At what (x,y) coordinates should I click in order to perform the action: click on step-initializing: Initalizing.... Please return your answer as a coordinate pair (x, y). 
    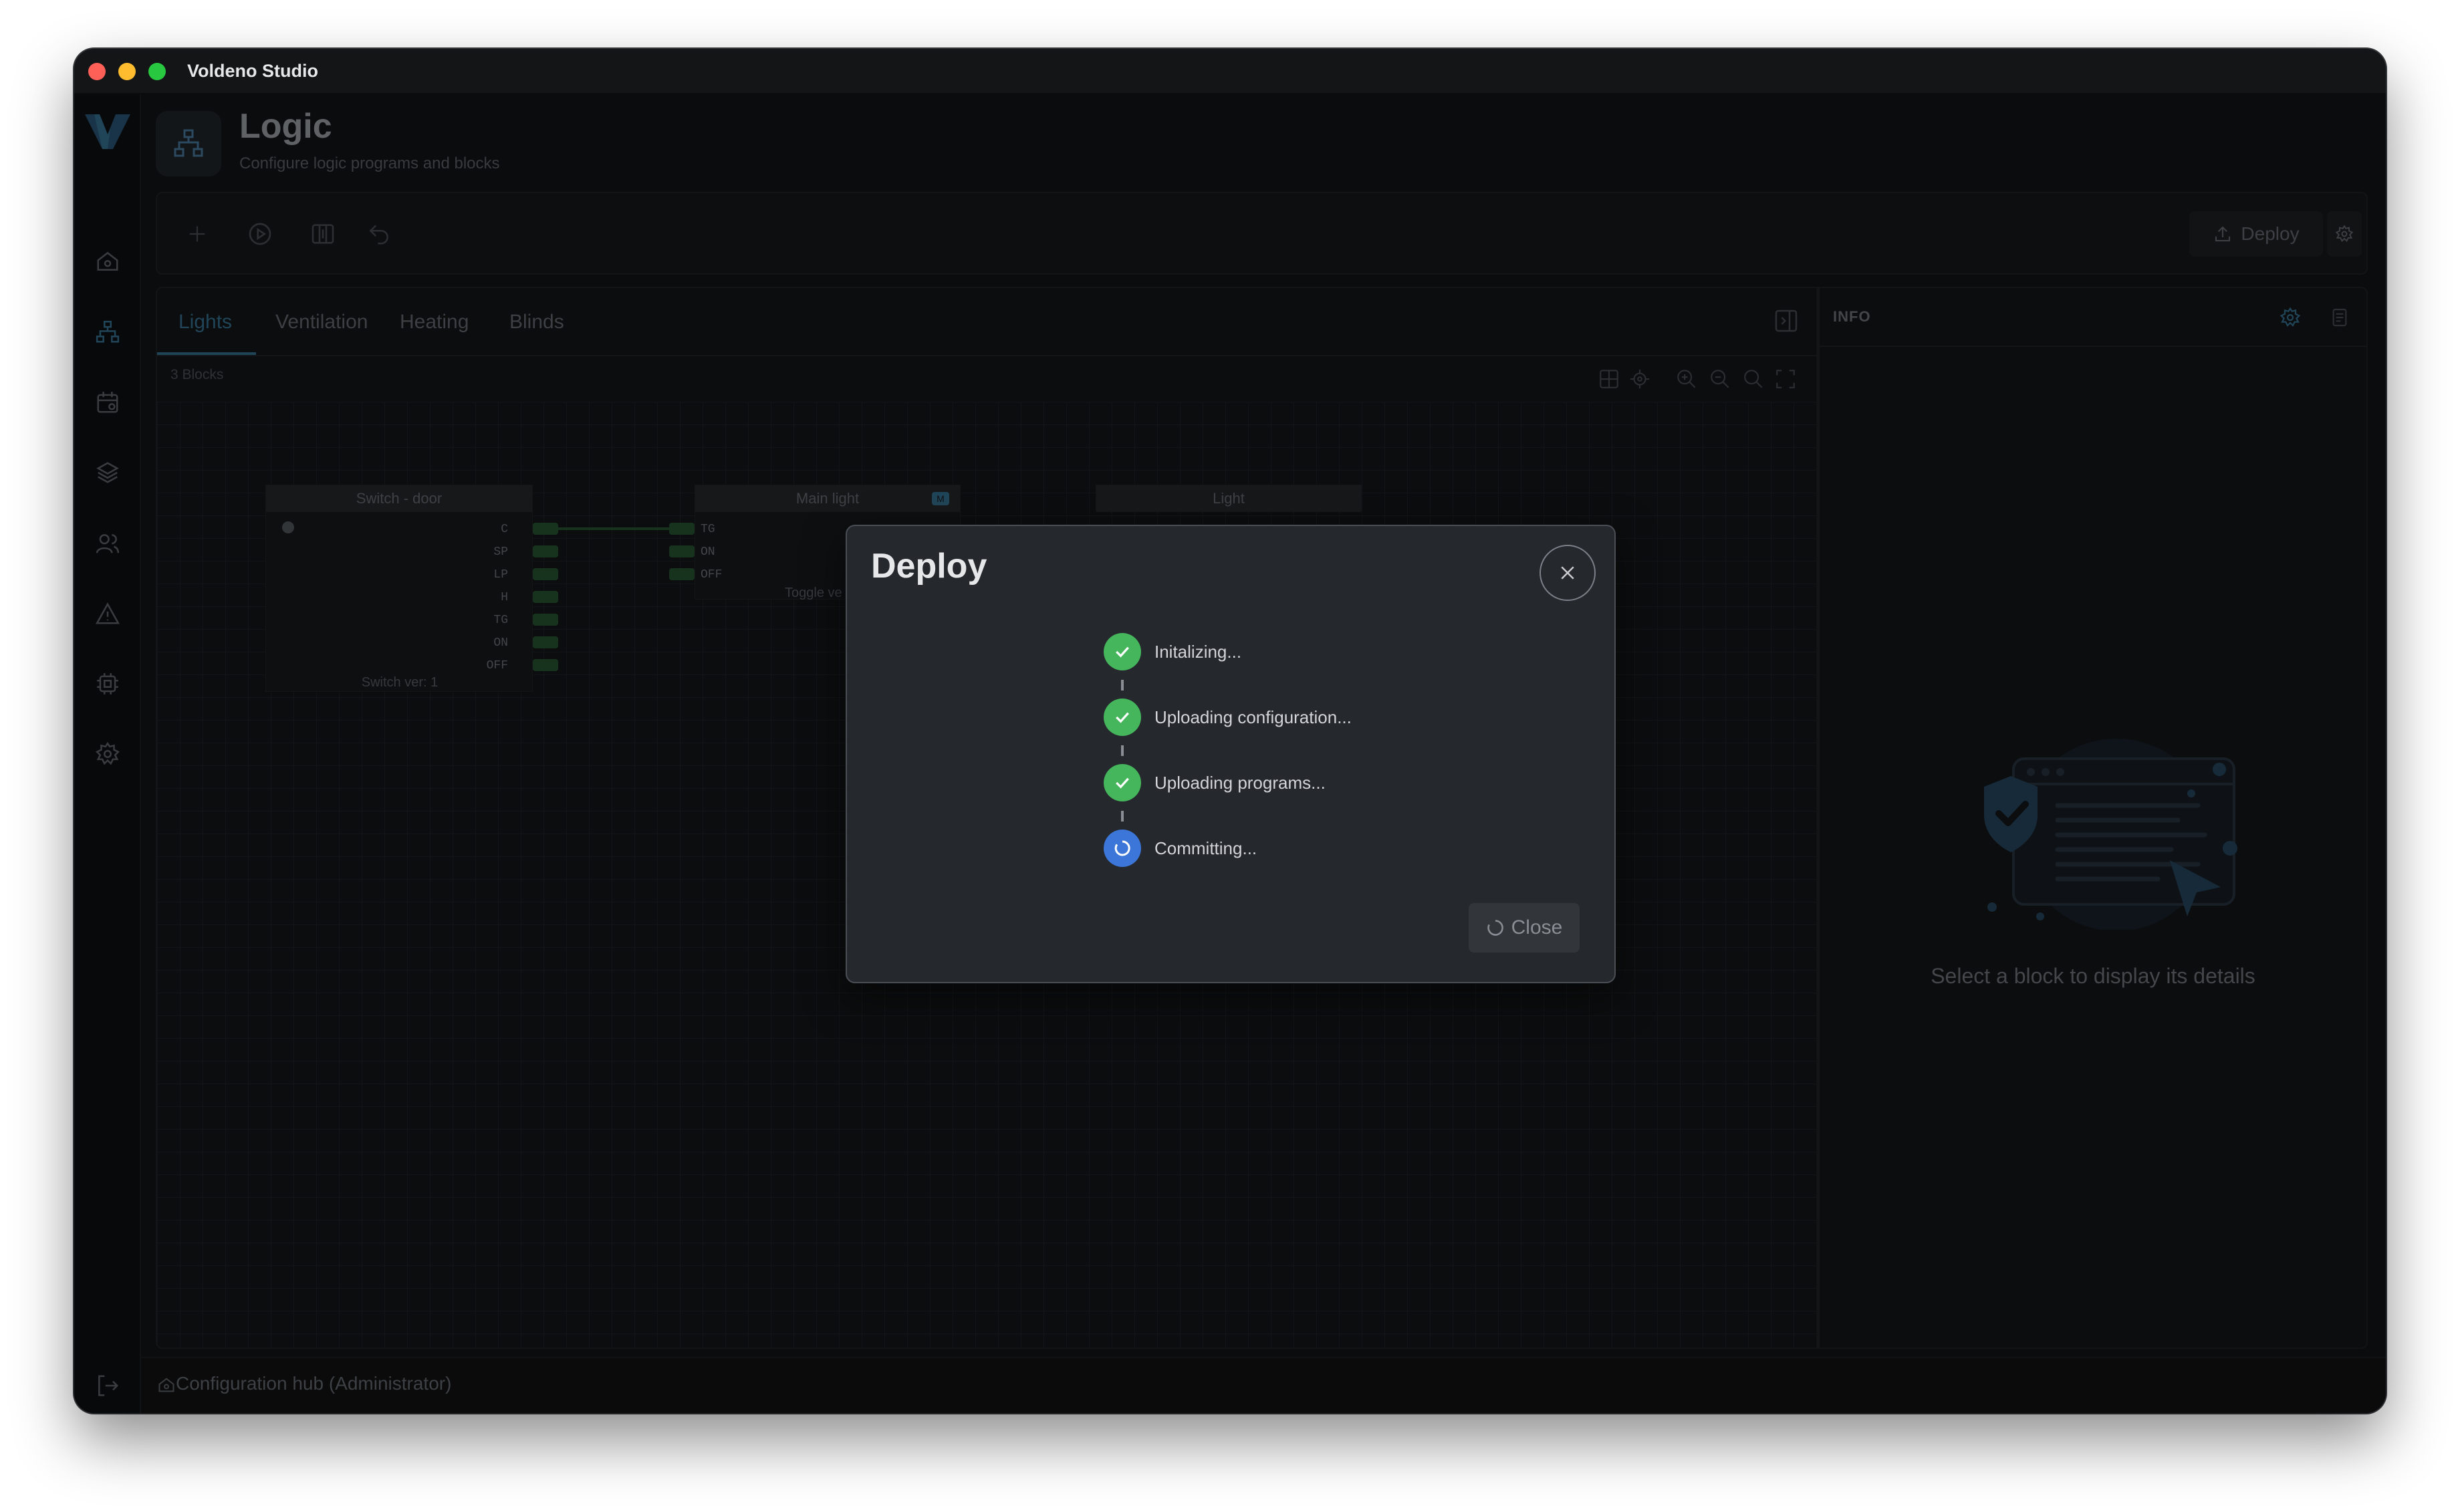
    Looking at the image, I should click on (1172, 651).